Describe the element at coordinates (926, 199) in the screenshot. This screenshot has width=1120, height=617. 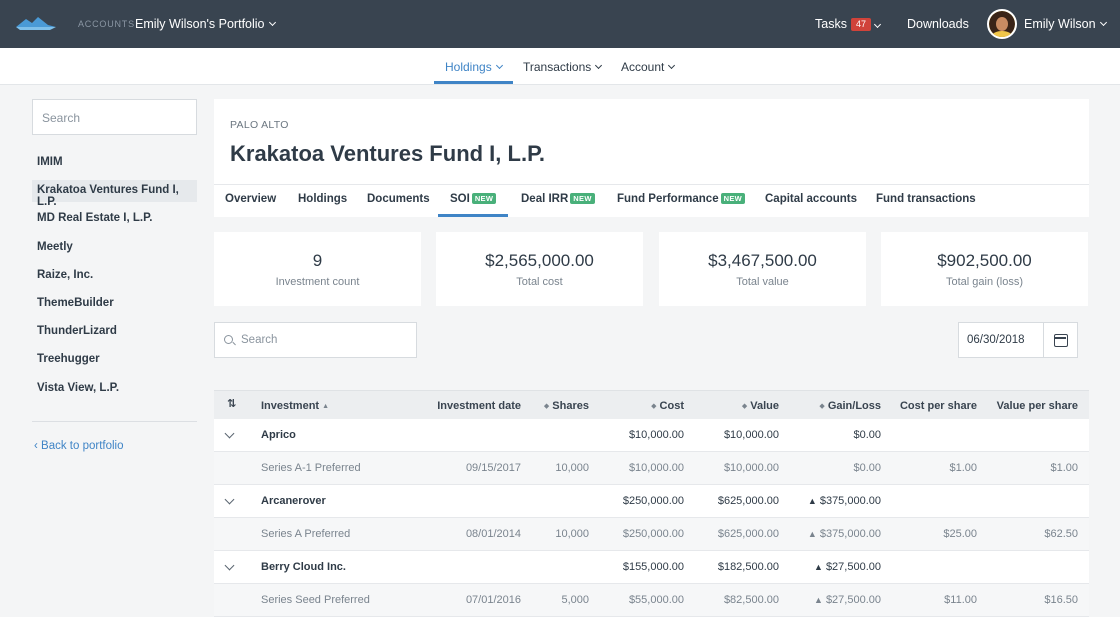
I see `tab-fund-transactions: Fund transactions` at that location.